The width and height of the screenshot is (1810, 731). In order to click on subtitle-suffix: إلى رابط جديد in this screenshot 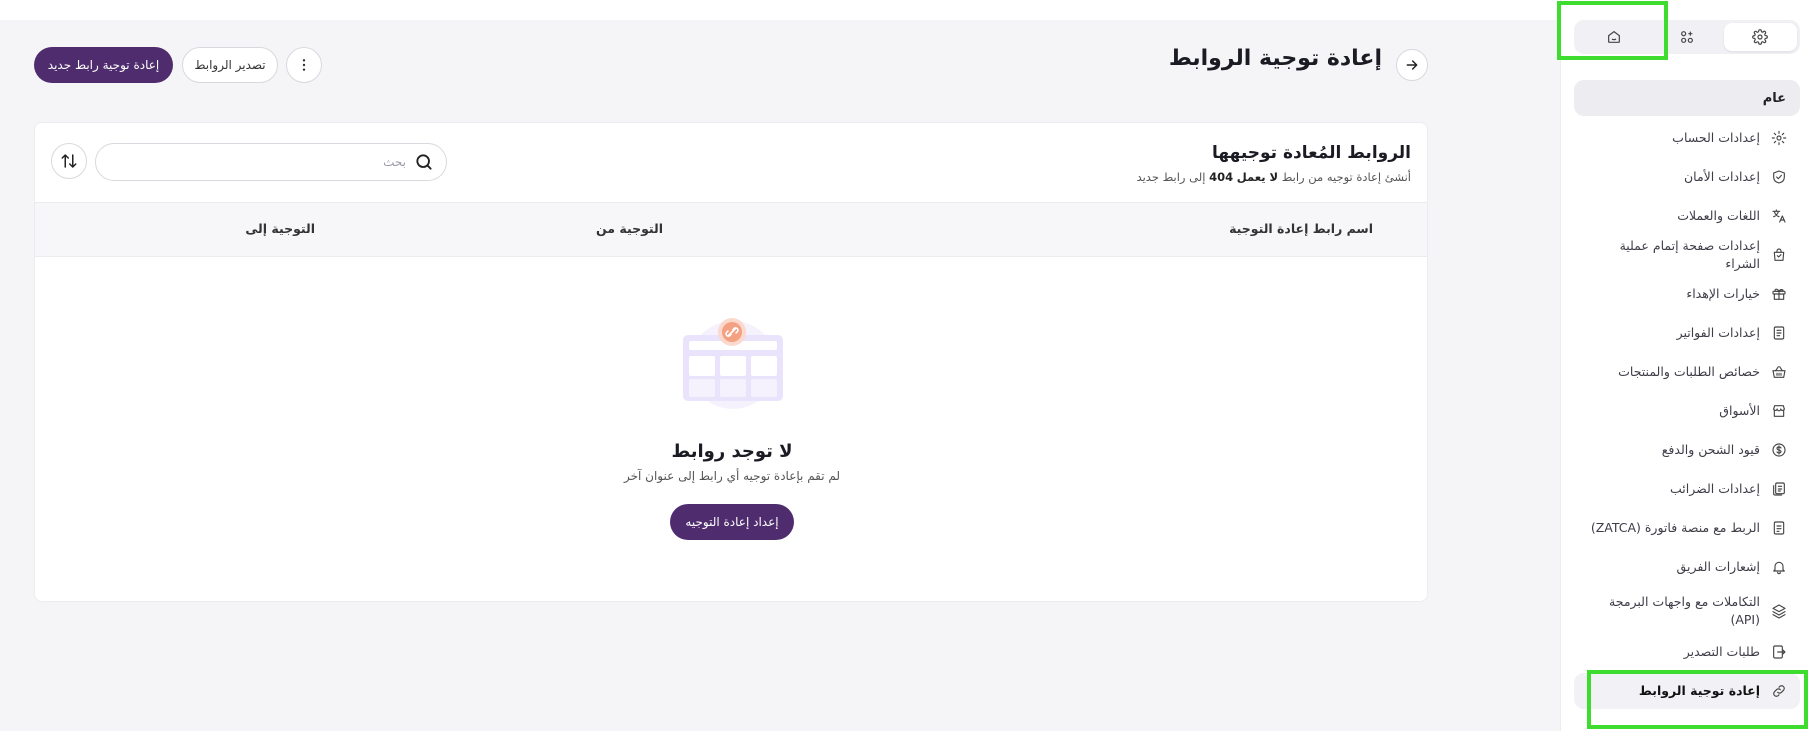, I will do `click(1171, 177)`.